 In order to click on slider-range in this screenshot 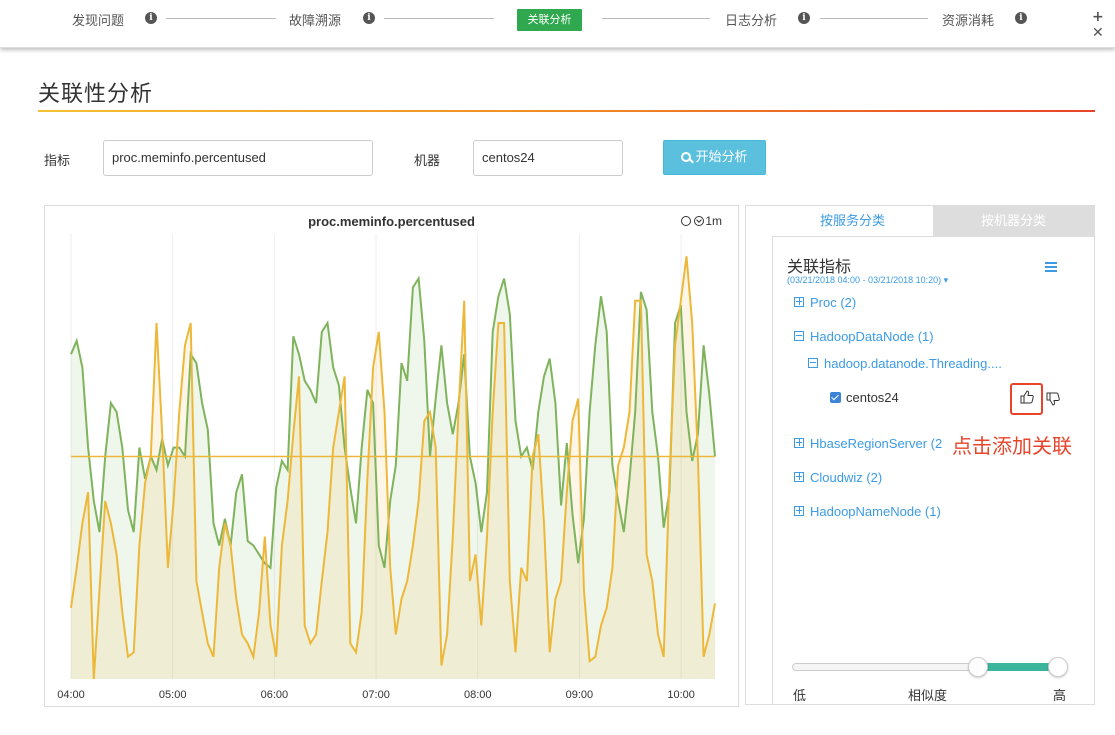, I will do `click(1018, 667)`.